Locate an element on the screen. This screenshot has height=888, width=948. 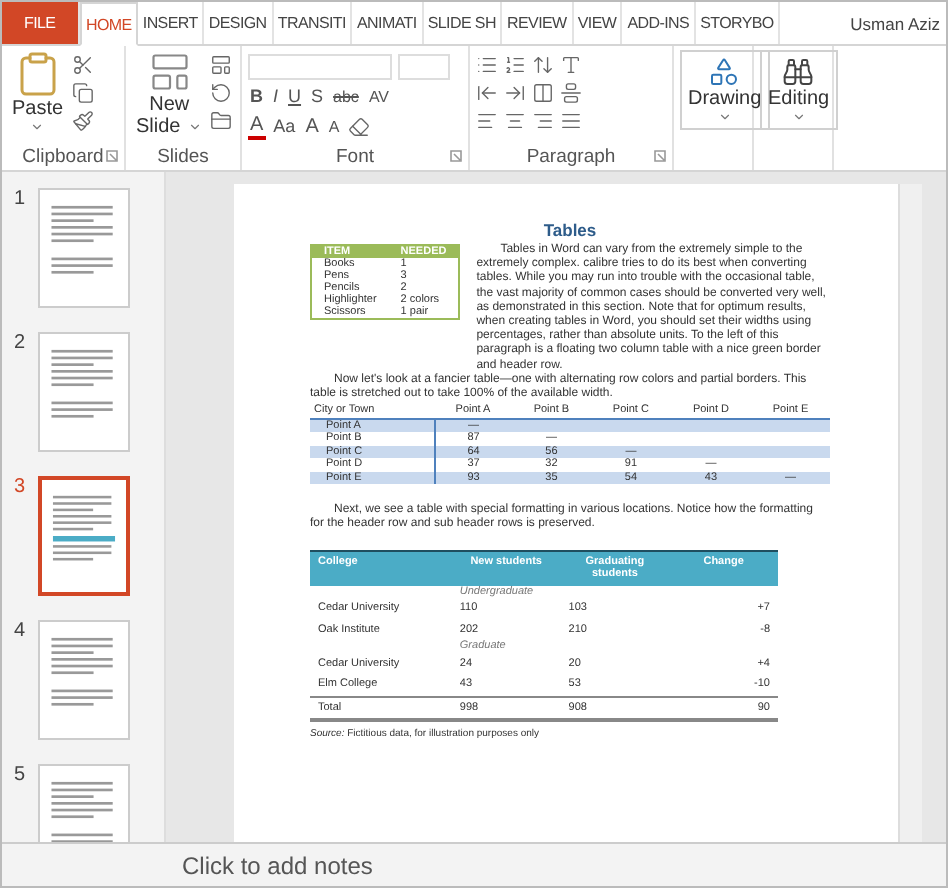
copy-icon is located at coordinates (82, 93).